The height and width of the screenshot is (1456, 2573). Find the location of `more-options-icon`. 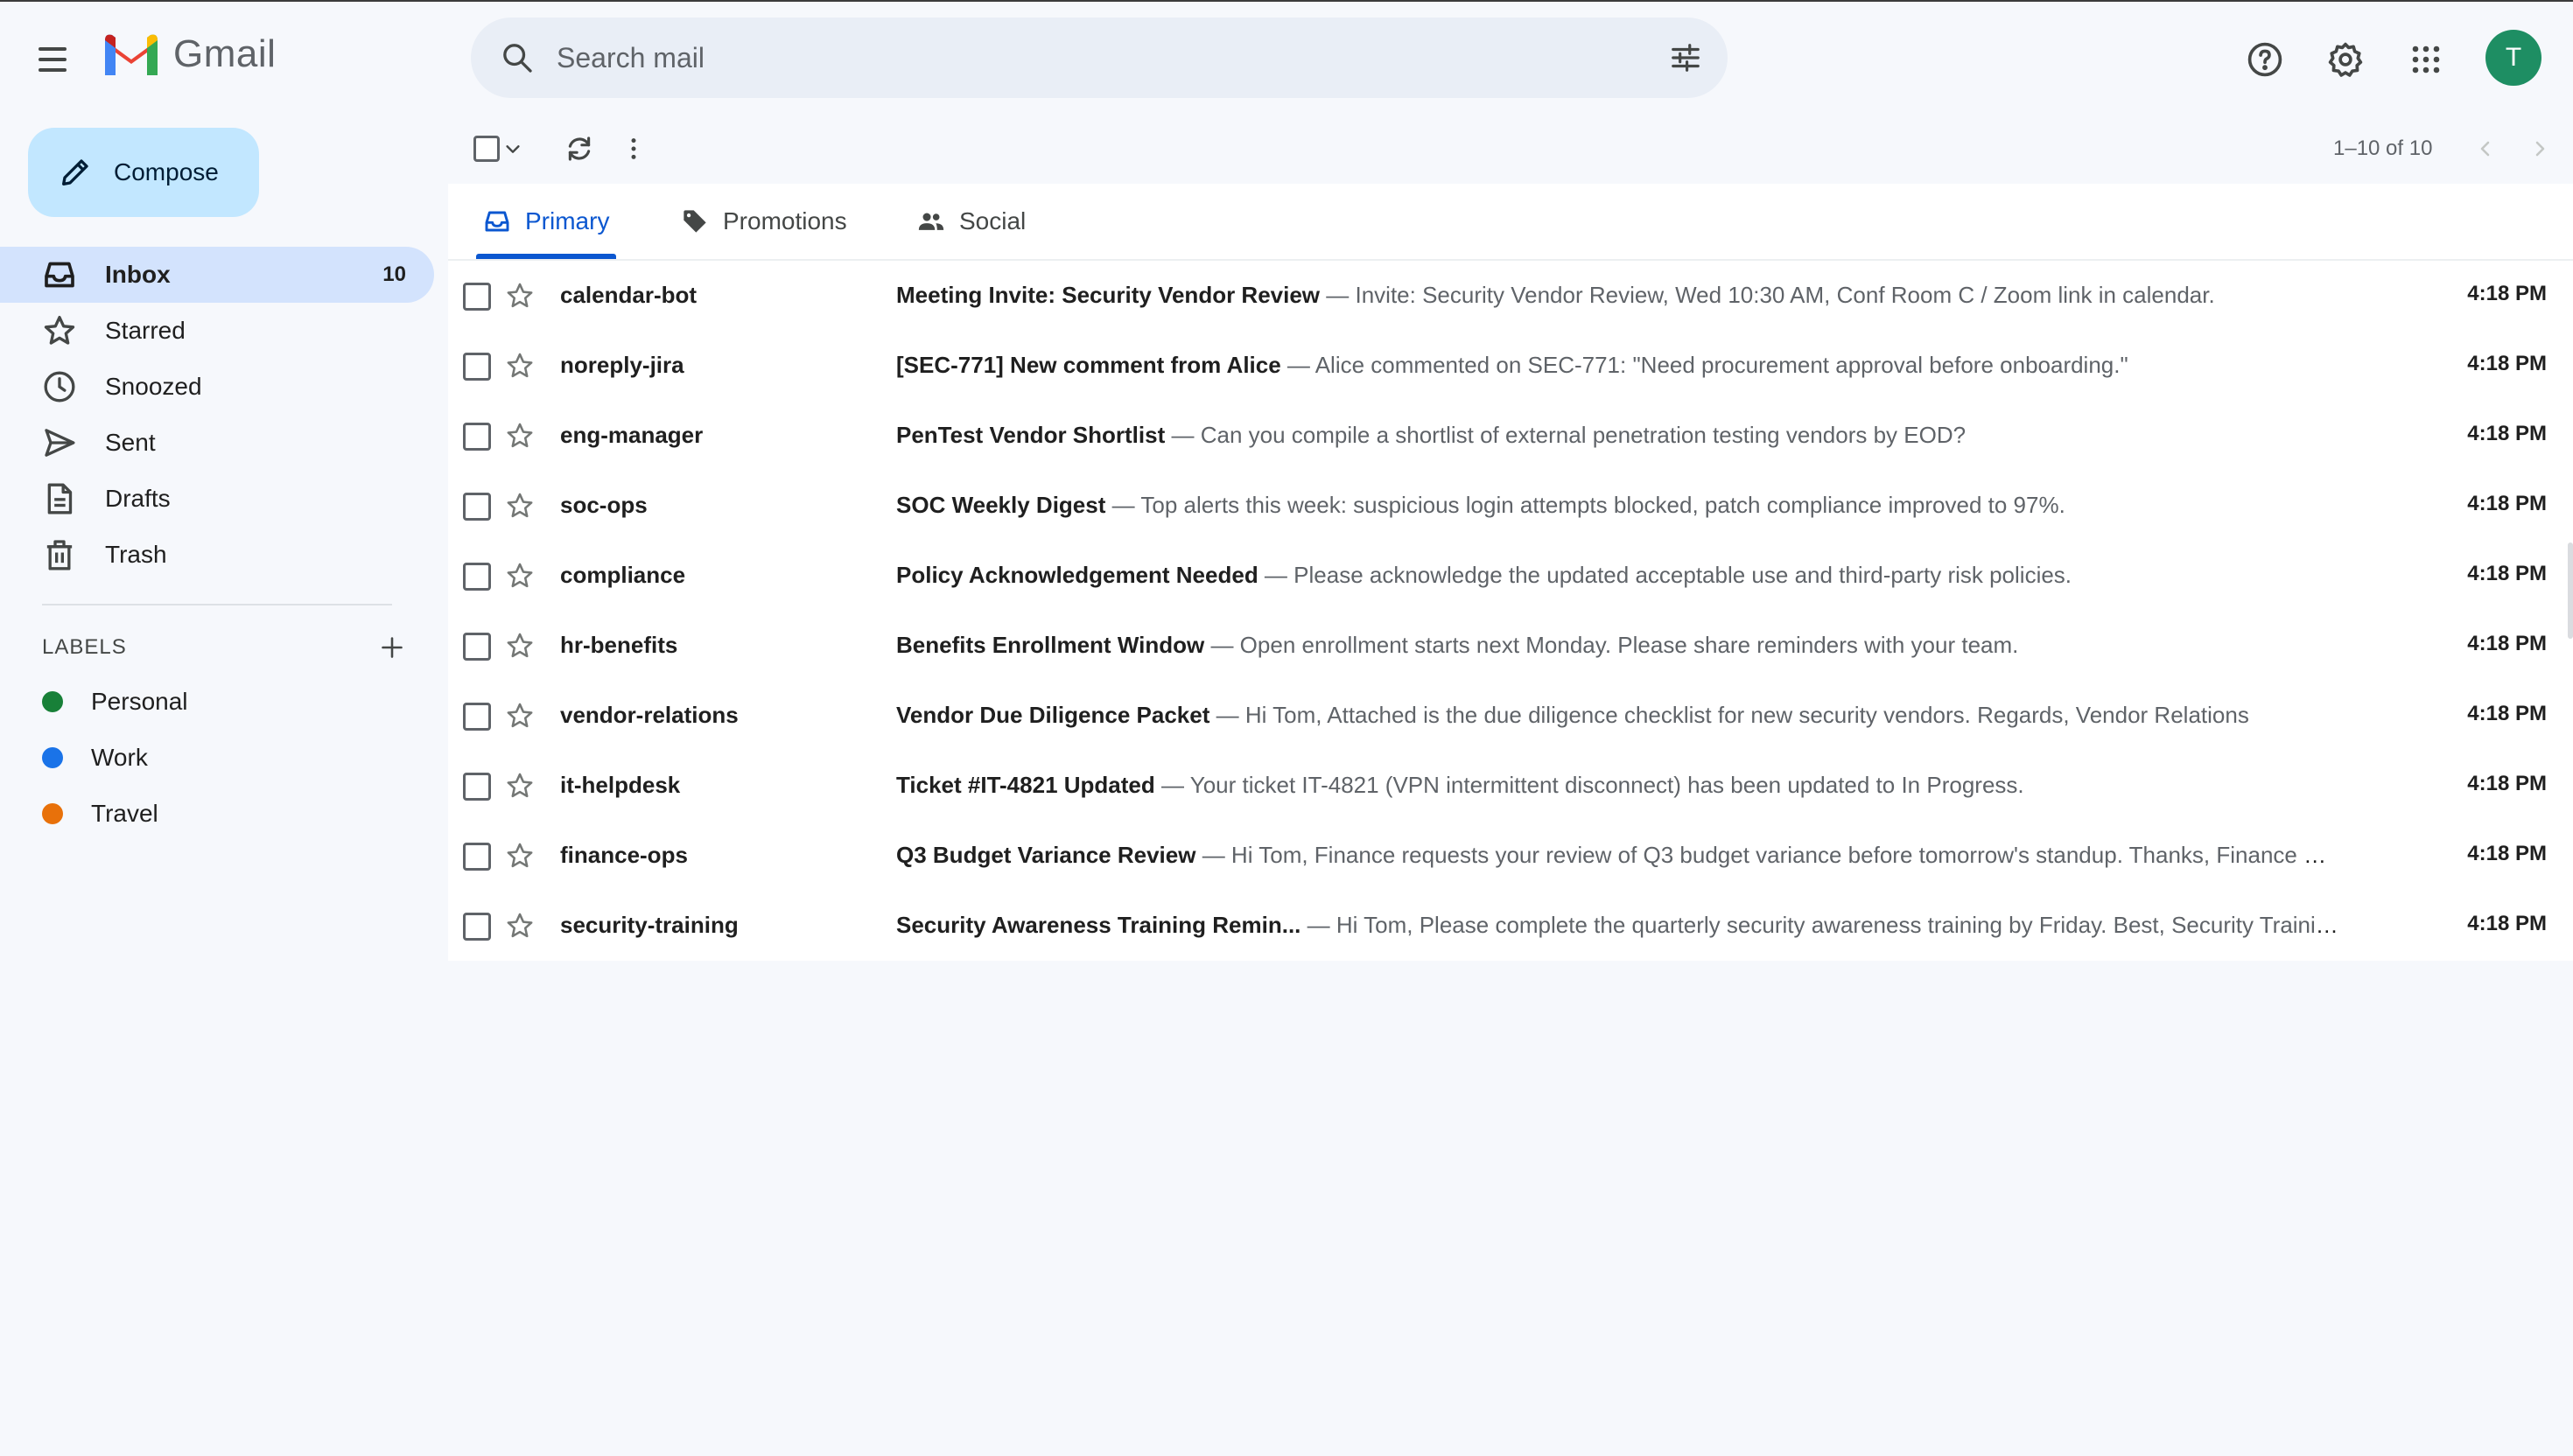

more-options-icon is located at coordinates (633, 149).